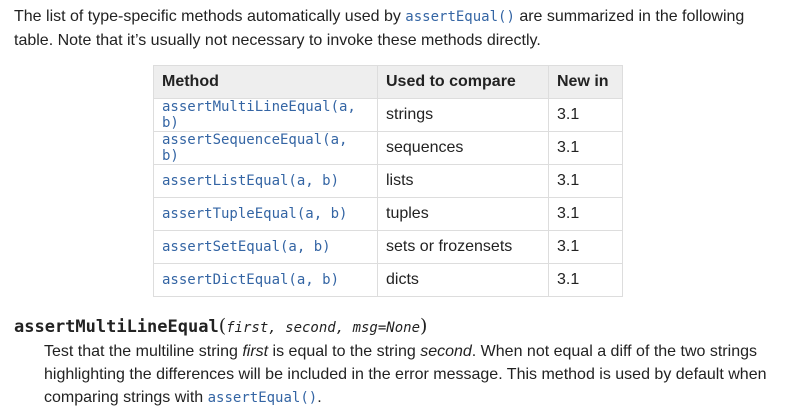 This screenshot has width=802, height=418. I want to click on compare-cell: lists, so click(463, 181).